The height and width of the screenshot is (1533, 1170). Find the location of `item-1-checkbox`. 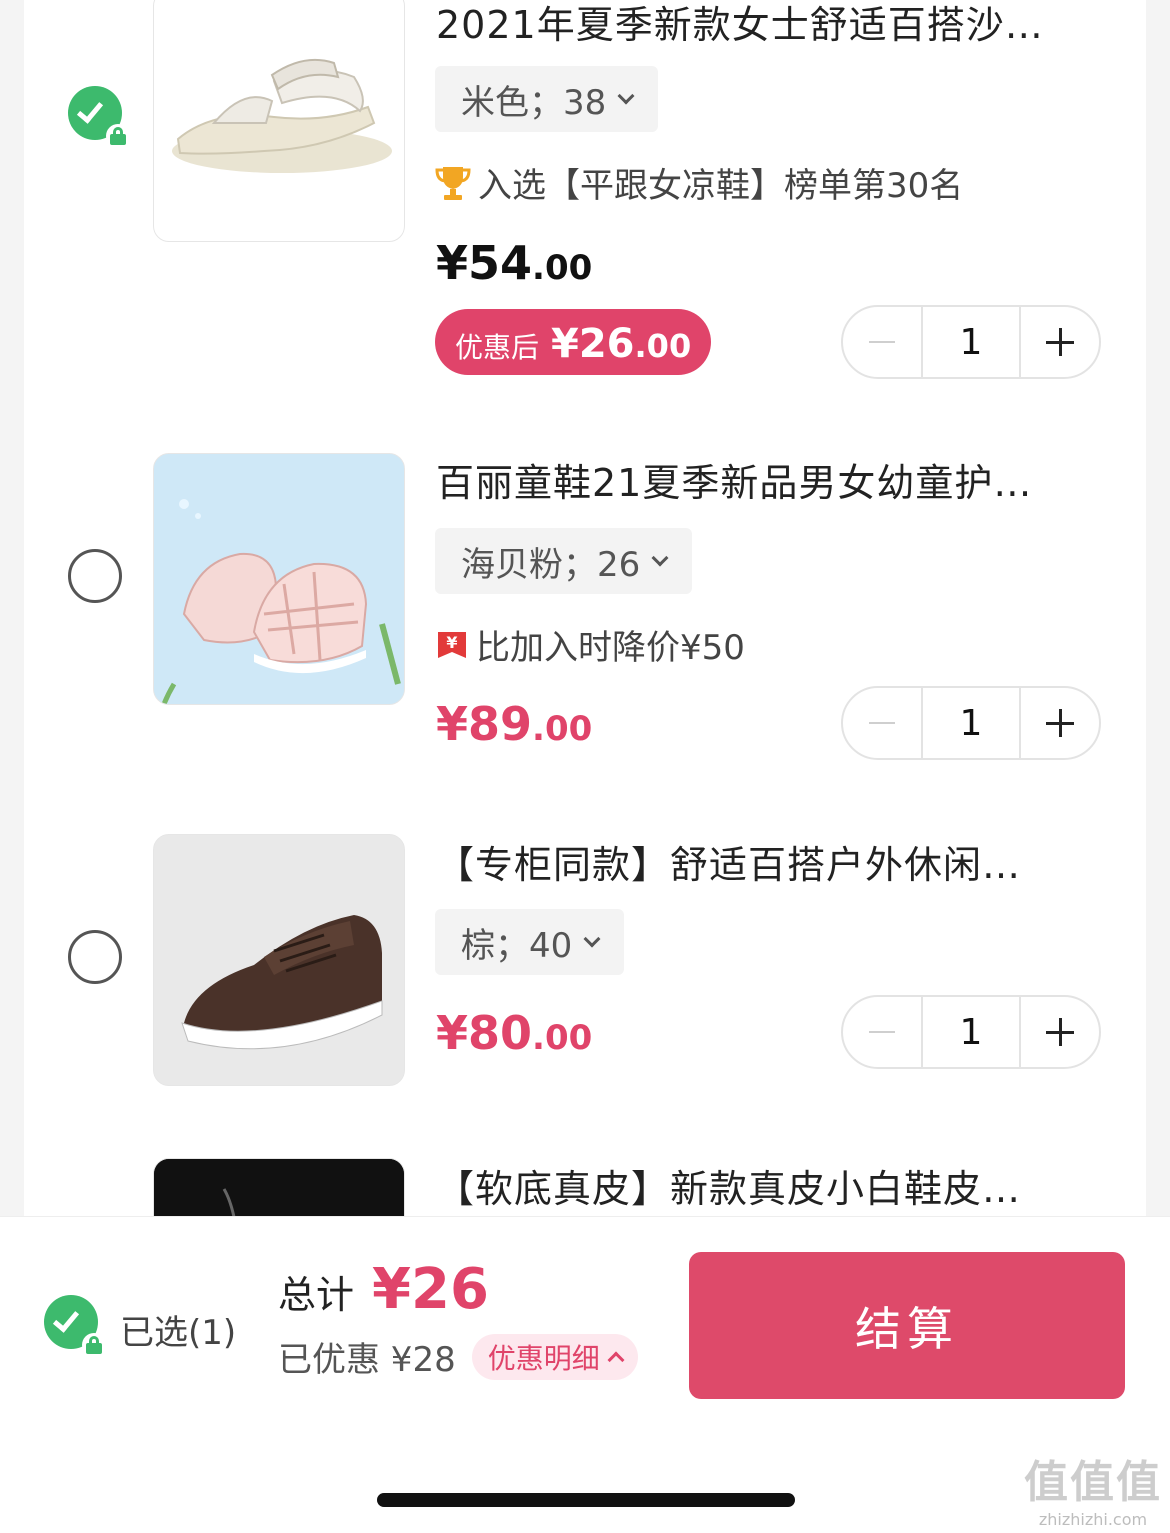

item-1-checkbox is located at coordinates (99, 117).